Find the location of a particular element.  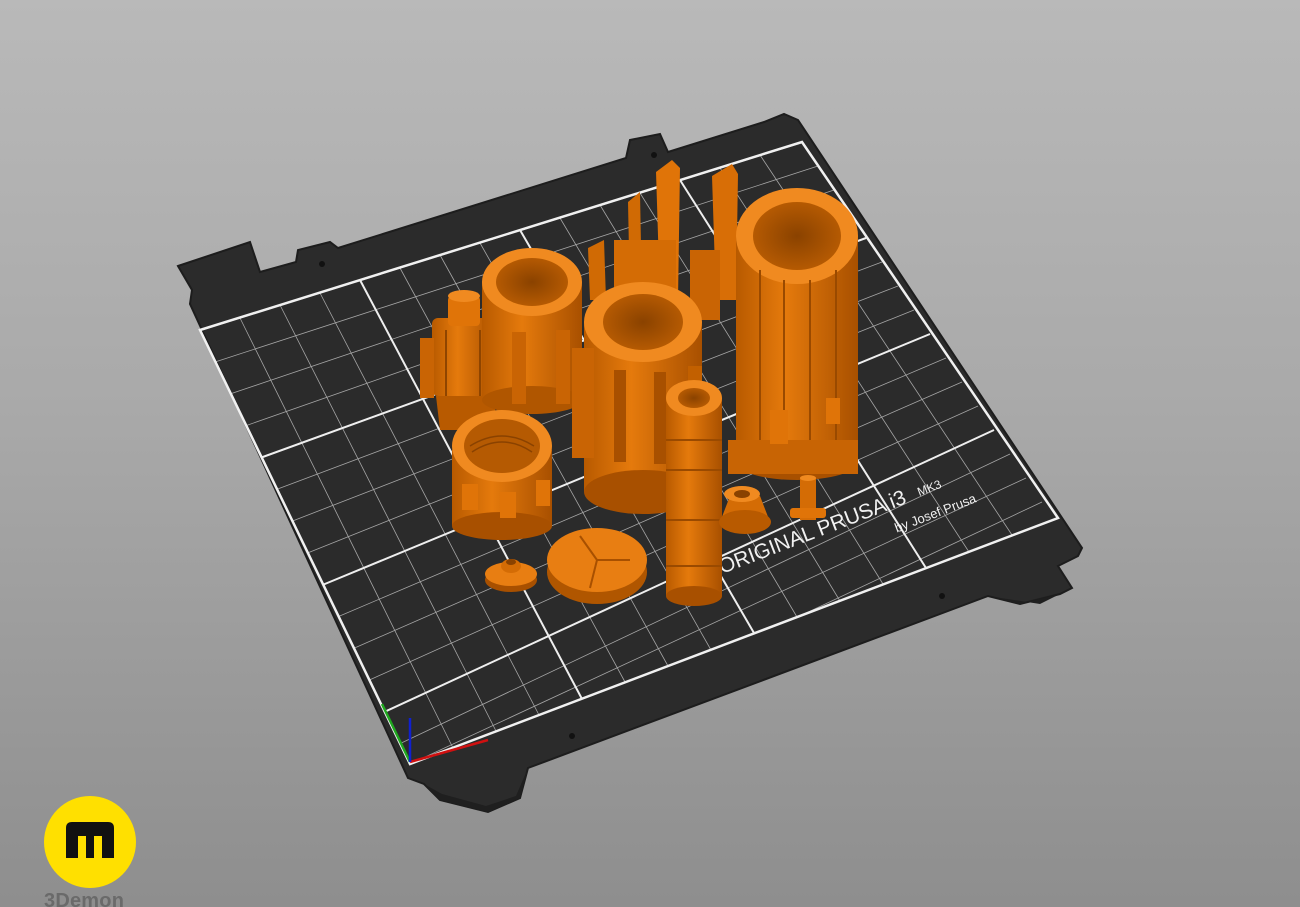

part-cylinder-large is located at coordinates (793, 334).